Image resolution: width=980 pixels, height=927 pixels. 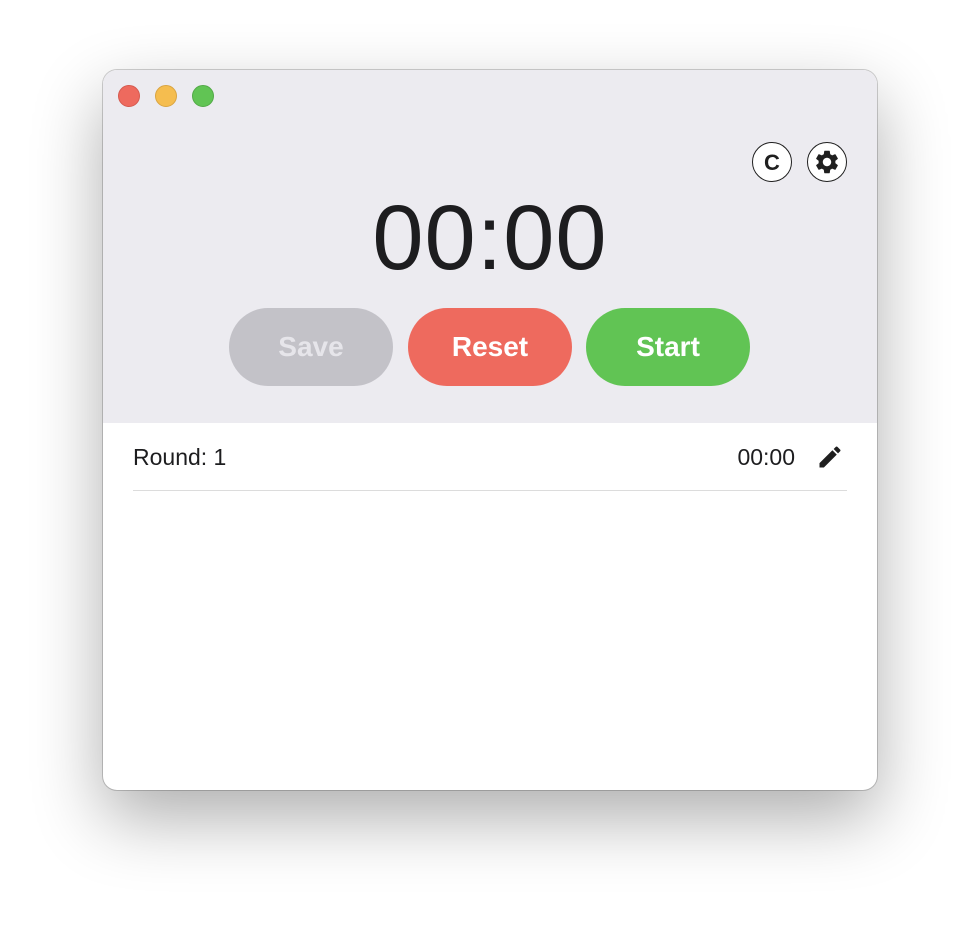 I want to click on pencil-icon, so click(x=830, y=457).